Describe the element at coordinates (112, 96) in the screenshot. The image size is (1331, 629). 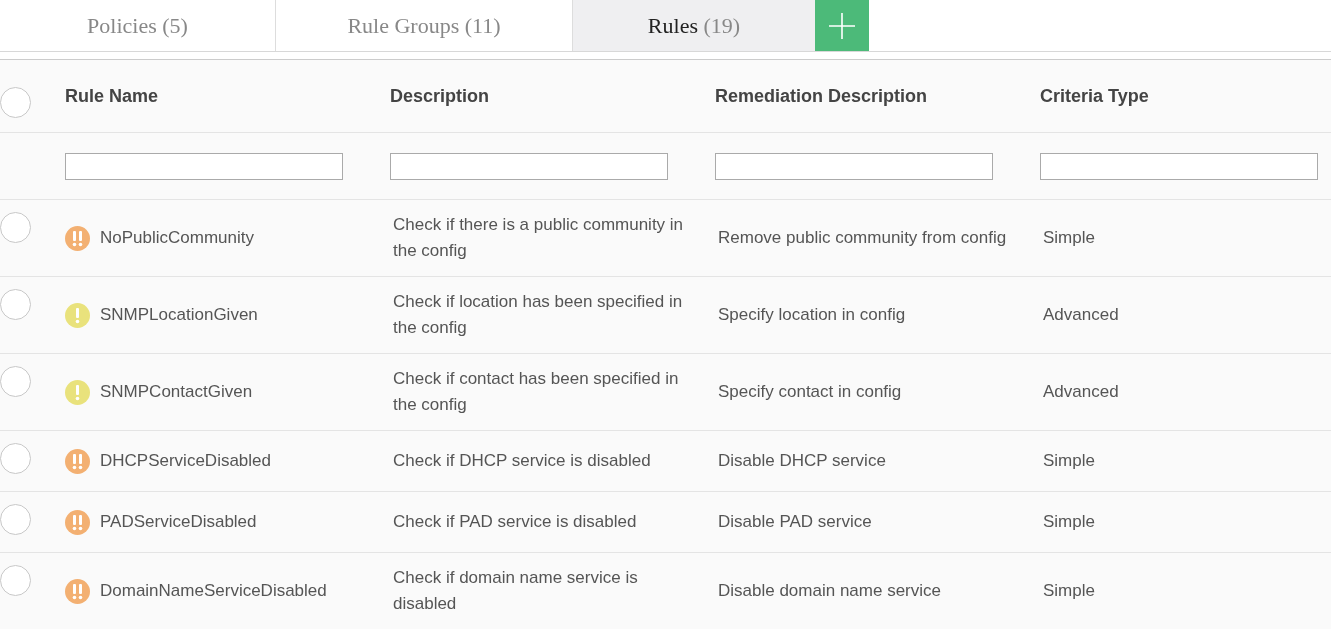
I see `column-header: Rule Name` at that location.